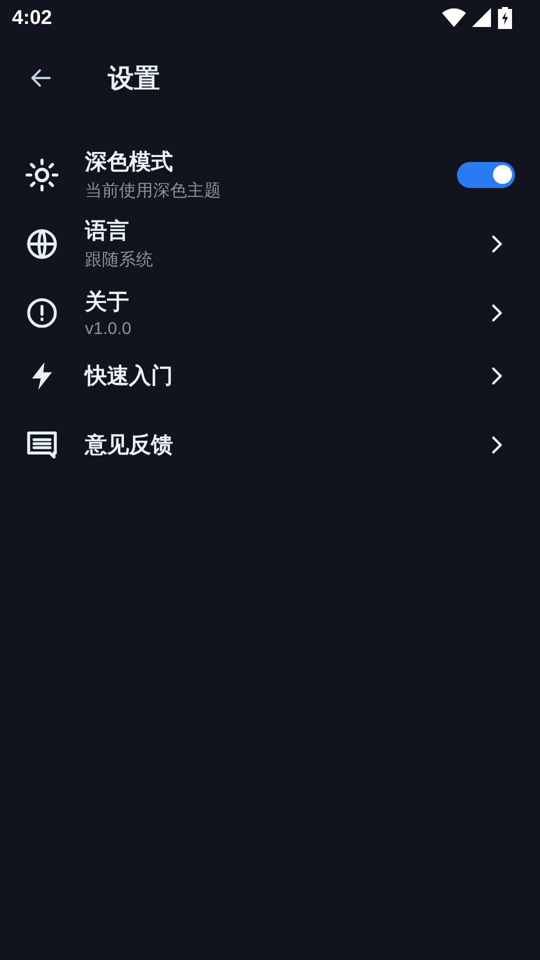 This screenshot has width=540, height=960. Describe the element at coordinates (454, 18) in the screenshot. I see `wifi-icon` at that location.